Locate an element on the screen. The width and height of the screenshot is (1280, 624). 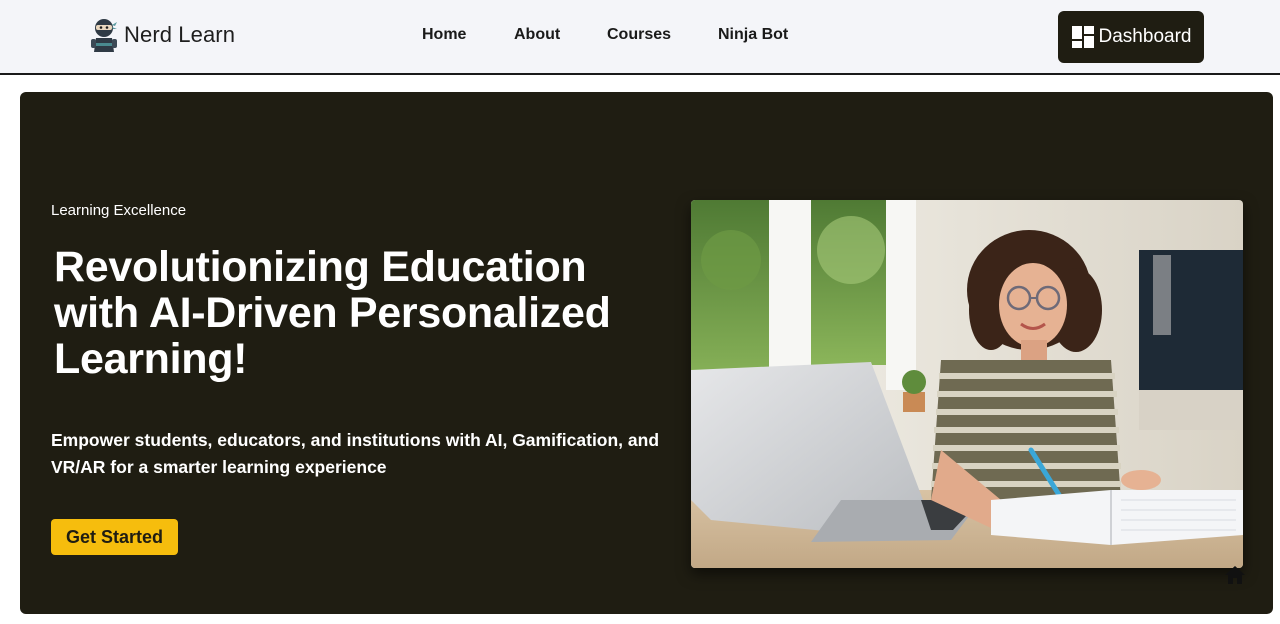
home-icon is located at coordinates (1235, 575).